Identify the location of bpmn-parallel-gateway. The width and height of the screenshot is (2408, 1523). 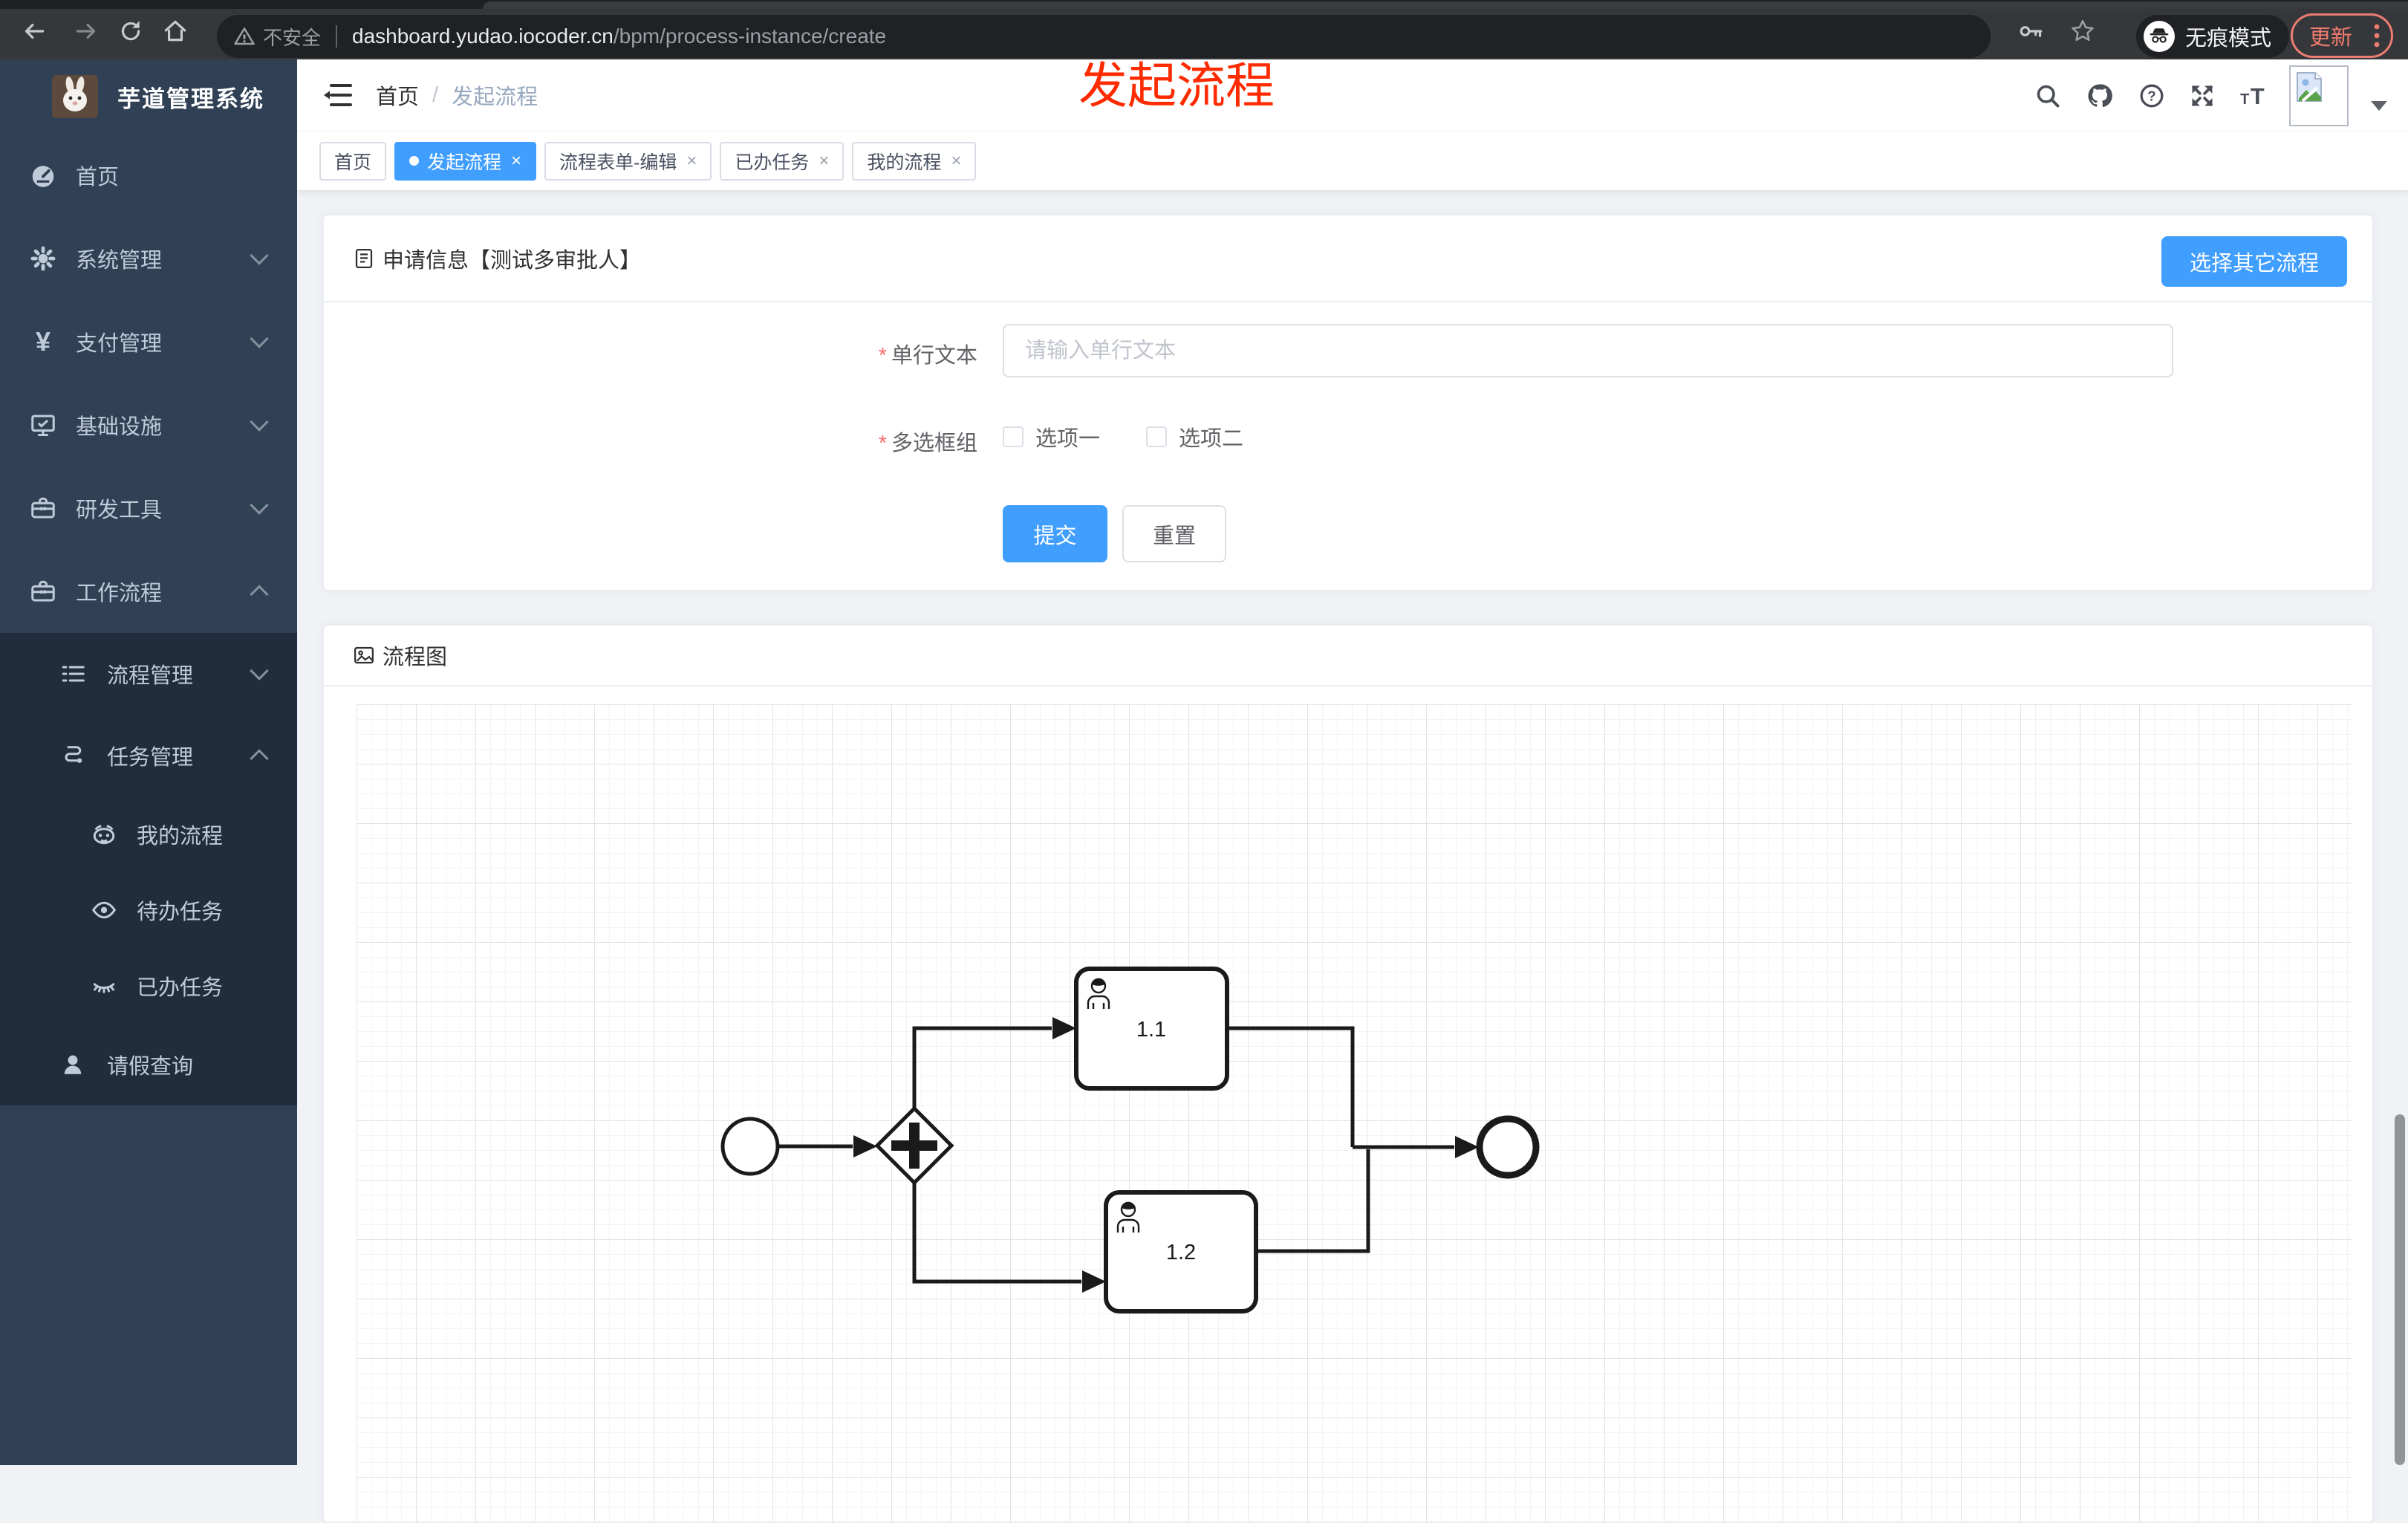
(914, 1145).